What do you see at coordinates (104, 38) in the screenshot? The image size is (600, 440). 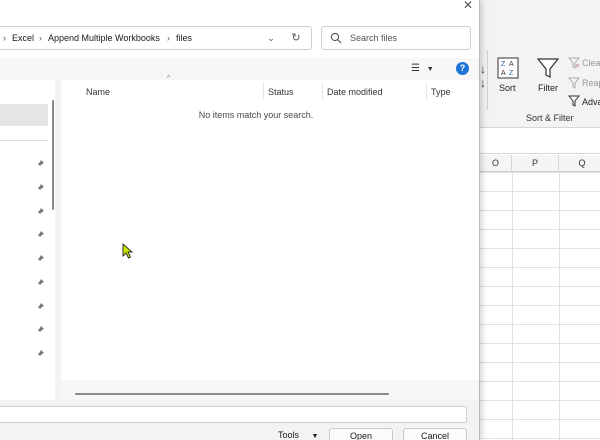 I see `breadcrumb-append-multiple-workbooks: Append Multiple Workbooks` at bounding box center [104, 38].